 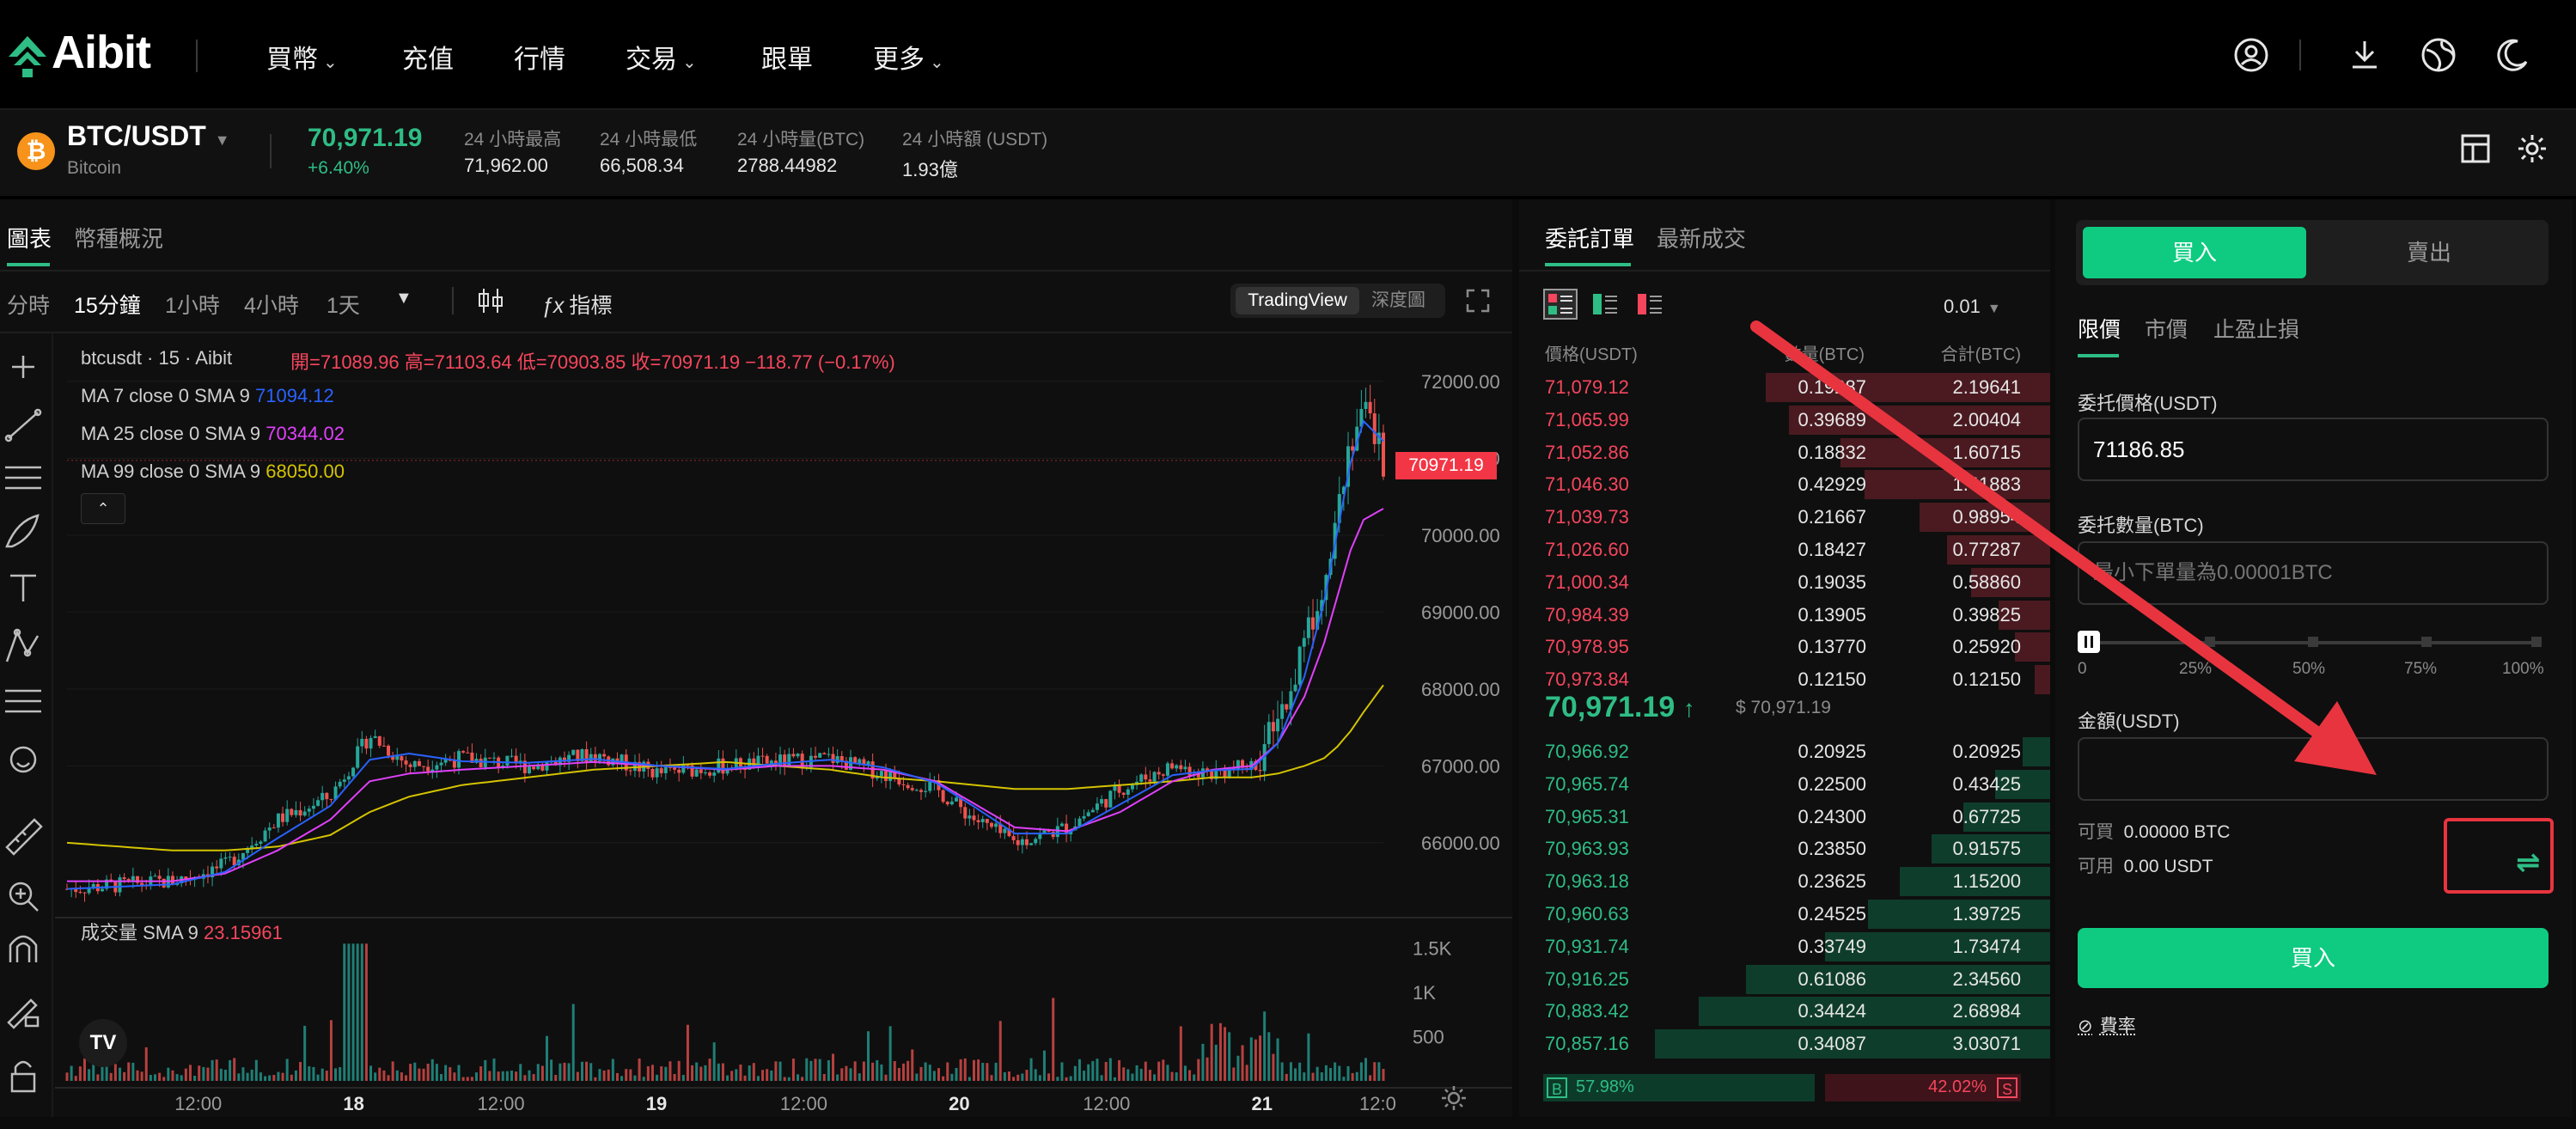 I want to click on time-tick: 12:00, so click(x=1106, y=1103).